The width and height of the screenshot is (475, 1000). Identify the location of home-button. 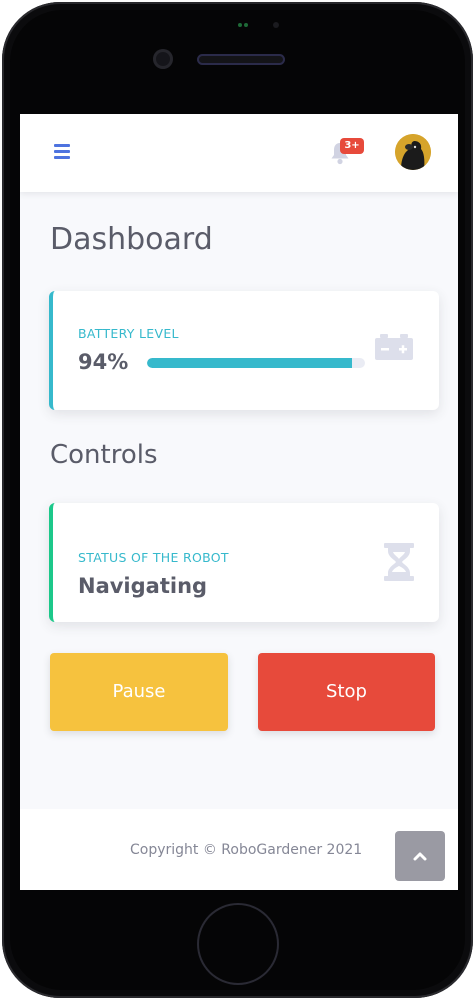
(238, 944).